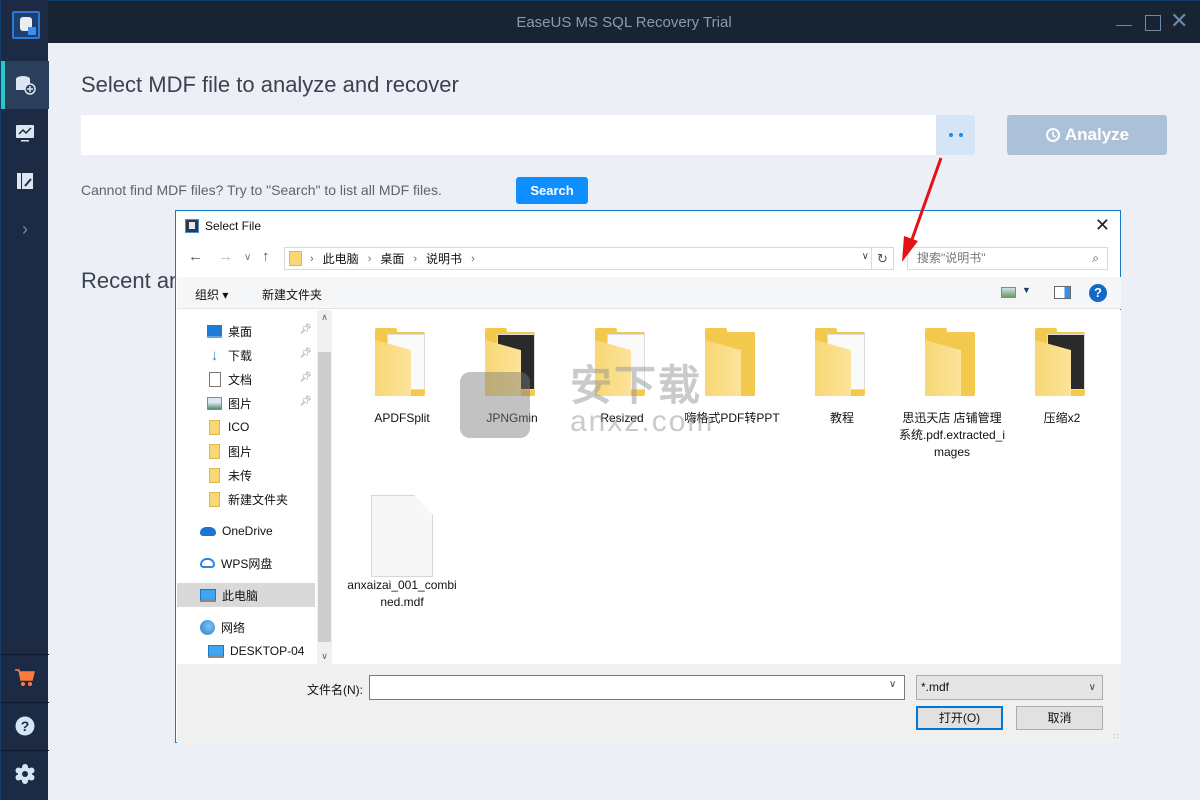 This screenshot has width=1200, height=800. What do you see at coordinates (246, 427) in the screenshot?
I see `nav-item-folder: ICO` at bounding box center [246, 427].